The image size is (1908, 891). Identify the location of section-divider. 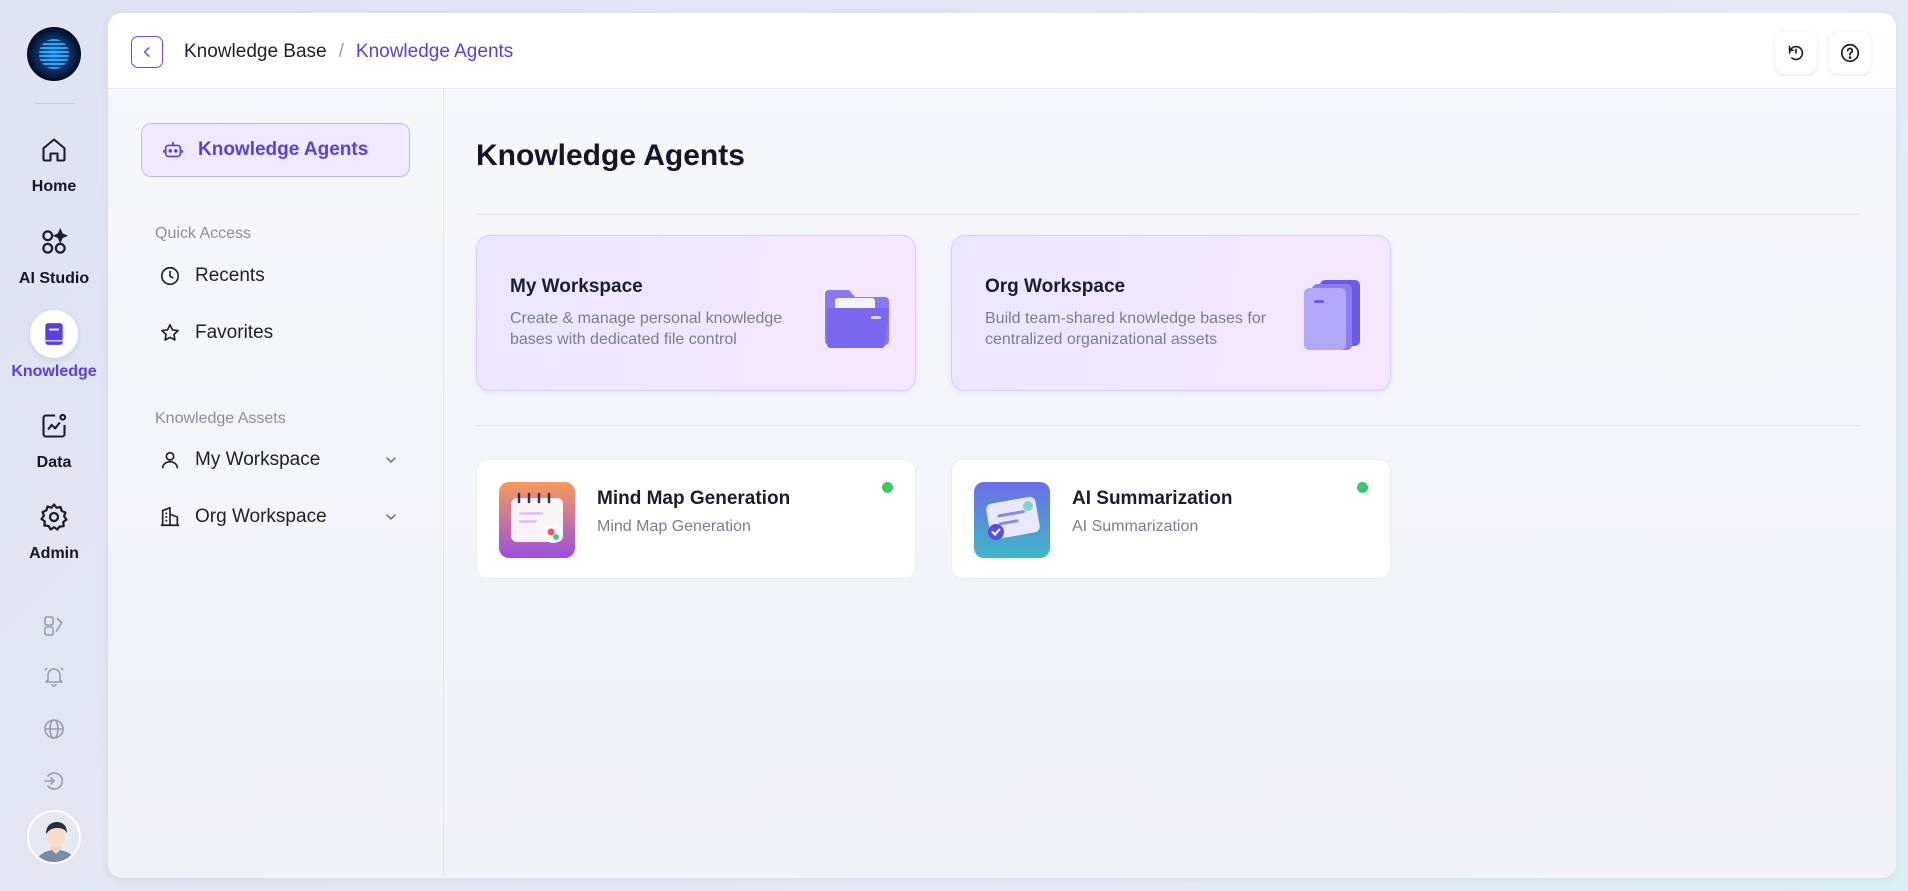
(1168, 425).